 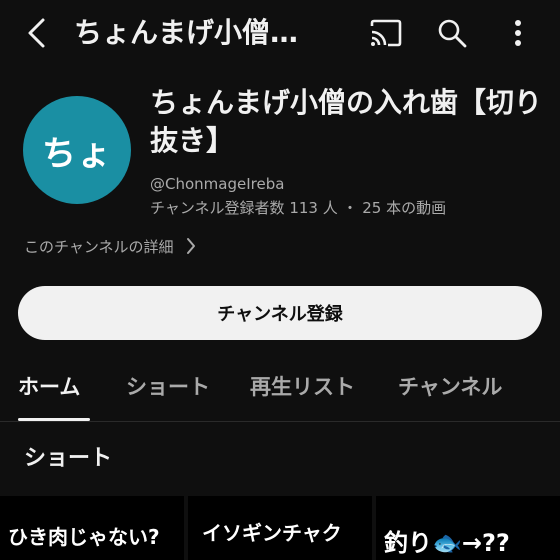 I want to click on tab-shorts: ショート, so click(x=168, y=387).